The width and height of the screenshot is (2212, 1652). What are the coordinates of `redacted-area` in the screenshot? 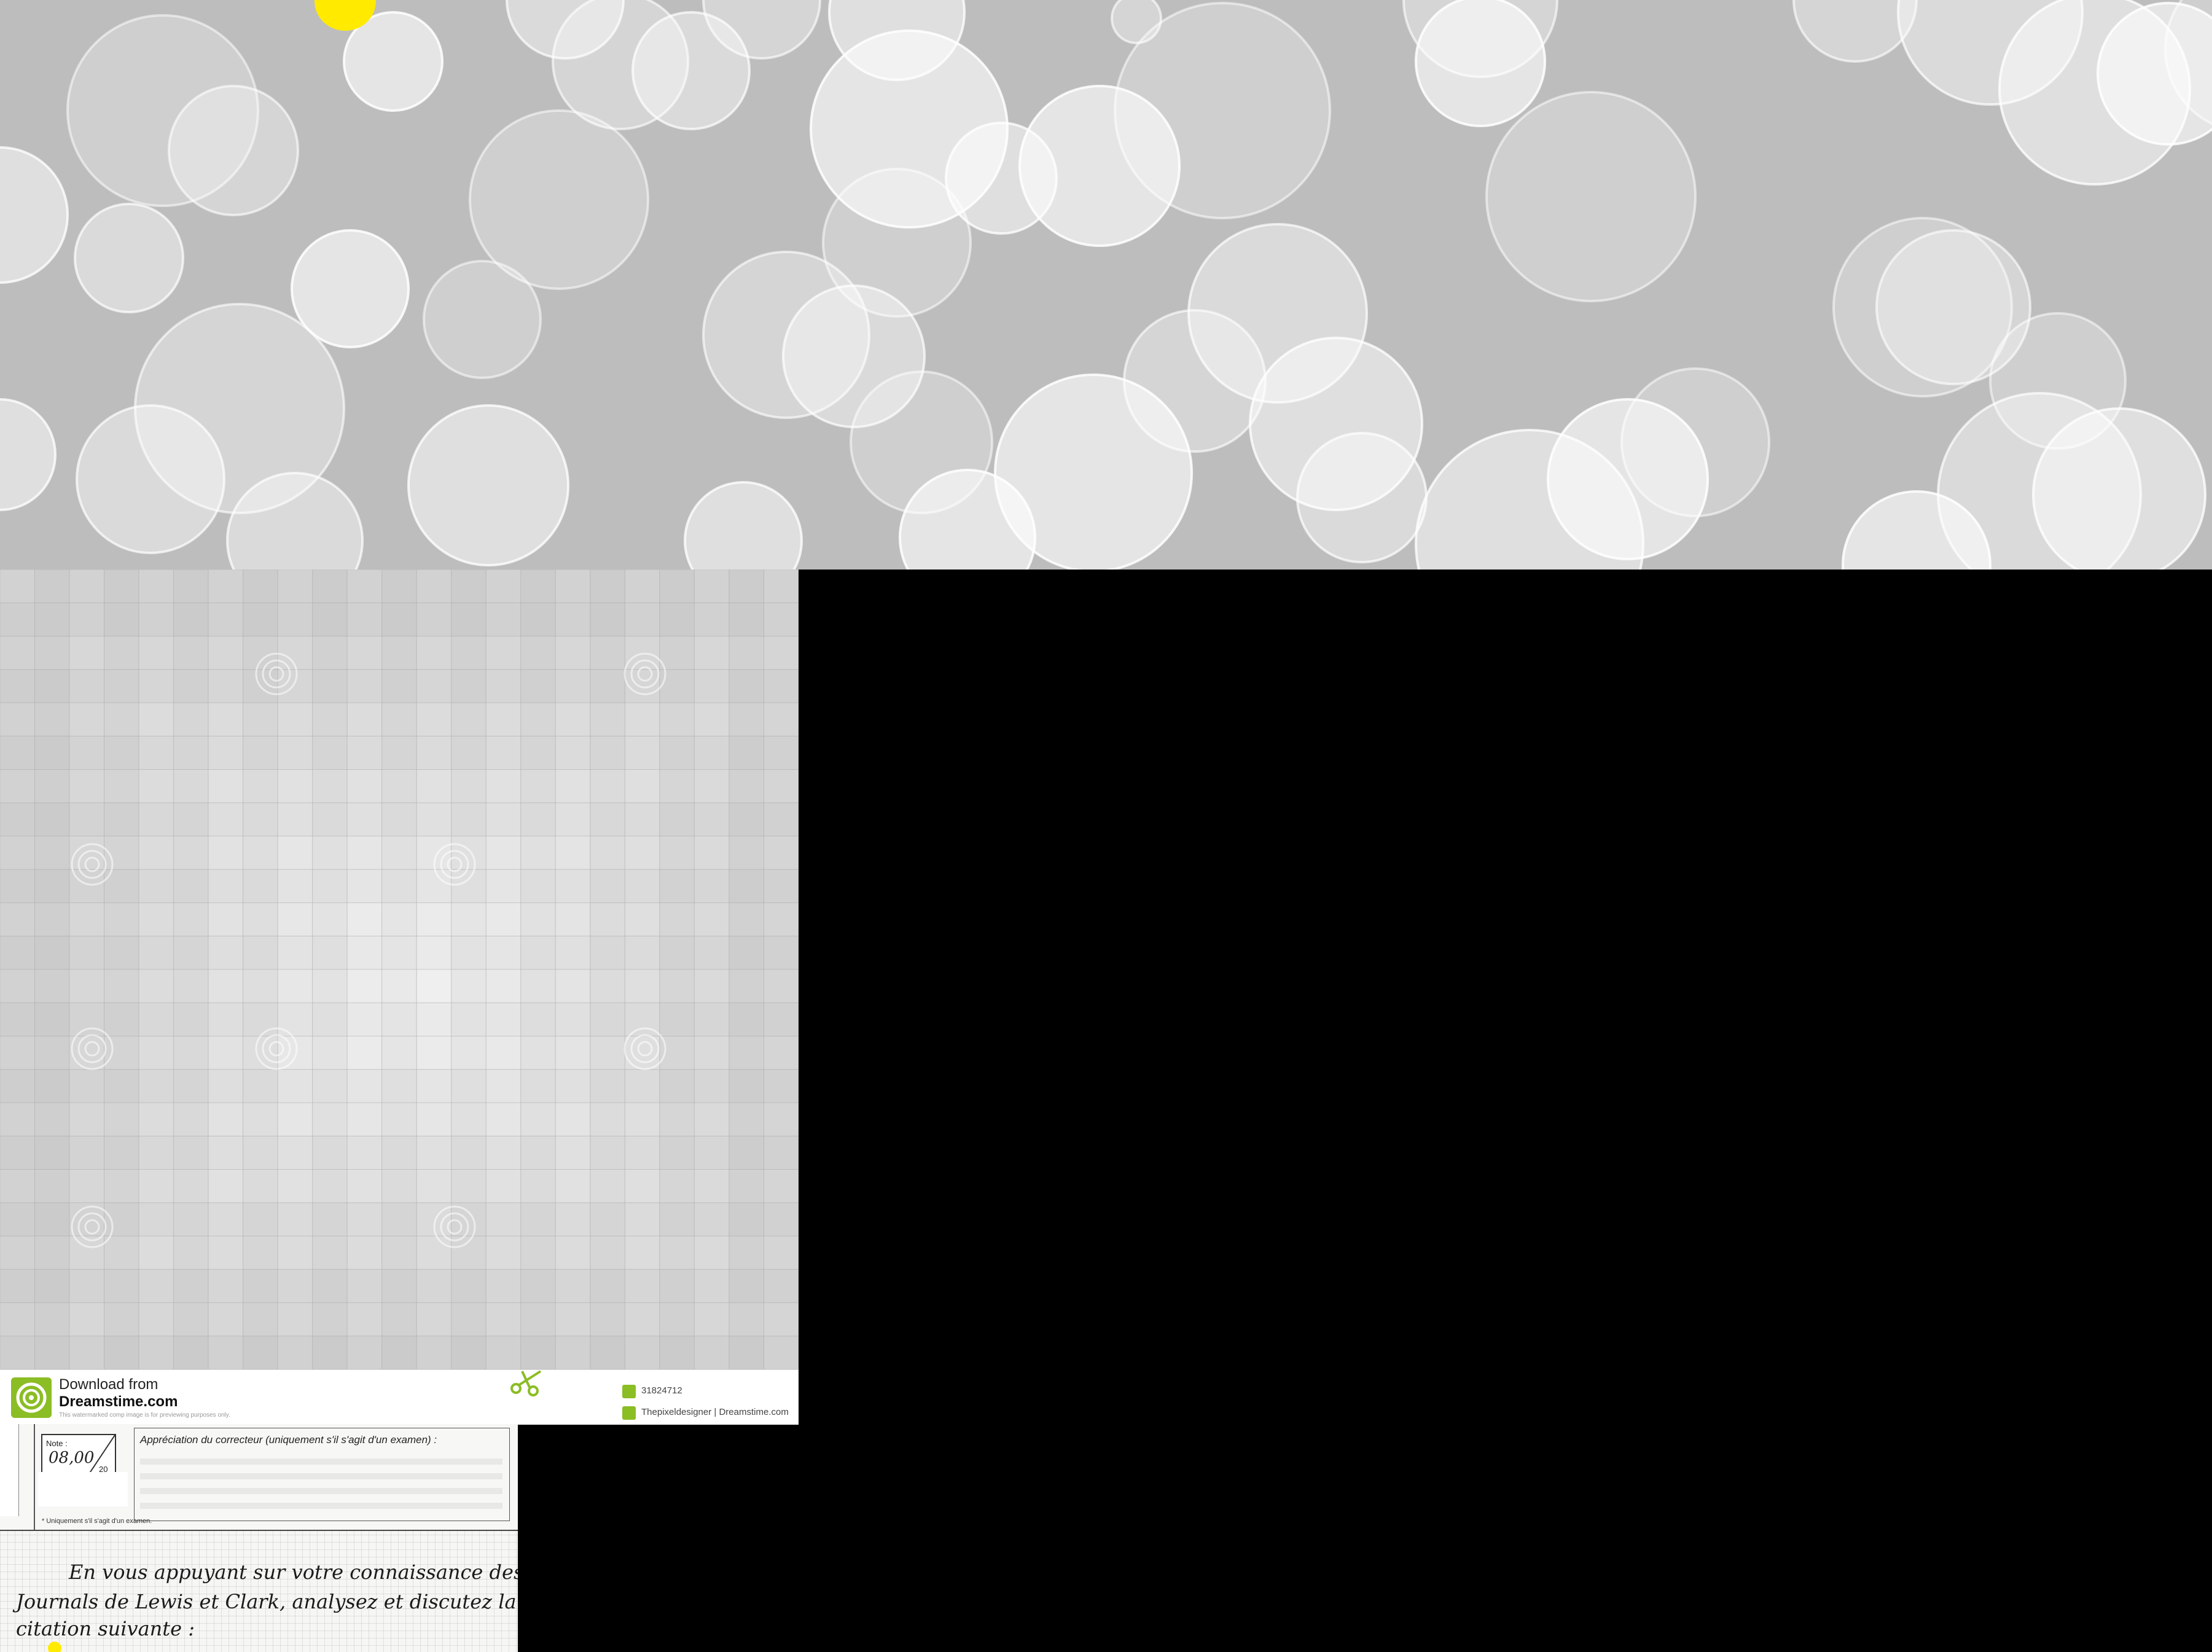 It's located at (83, 1489).